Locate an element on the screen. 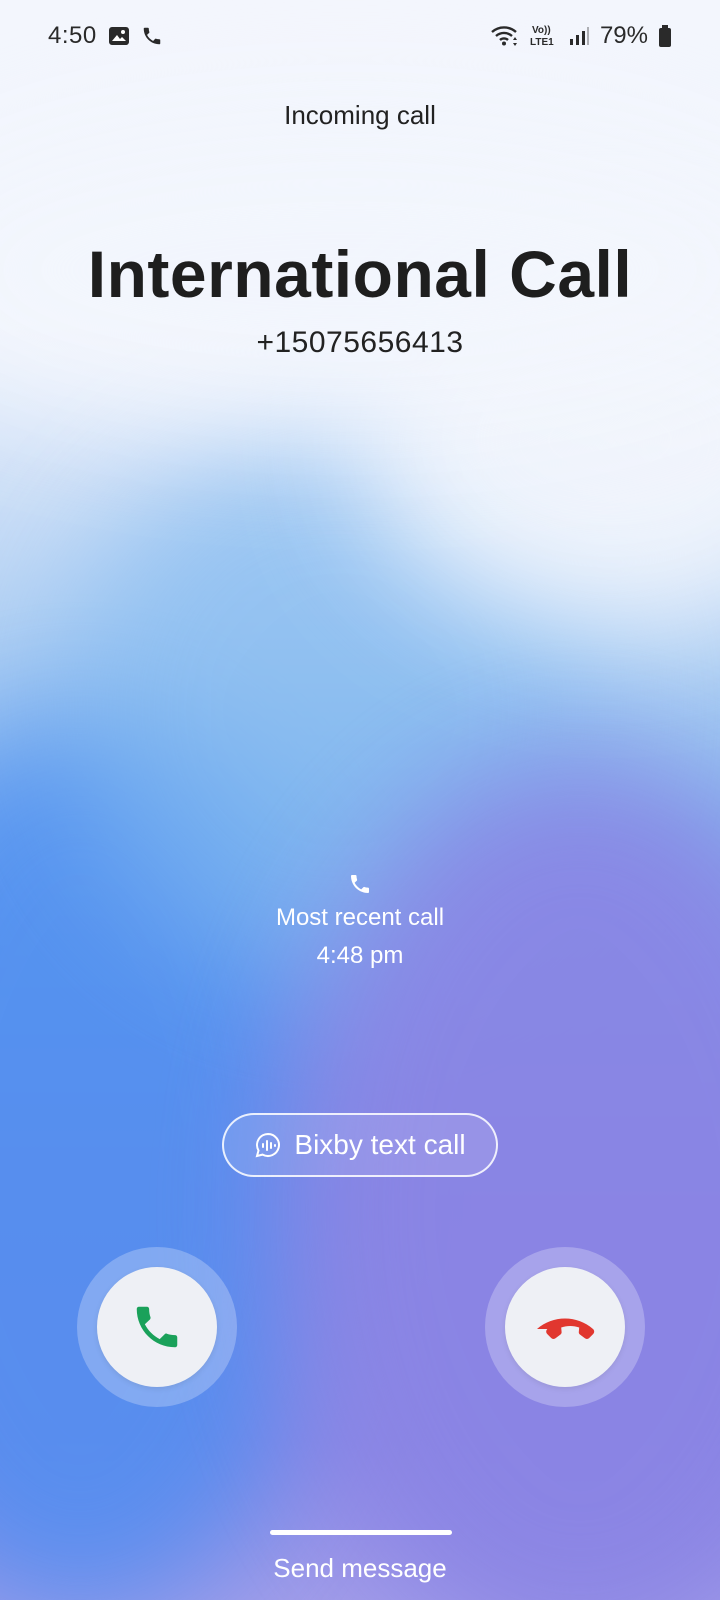  svg-text: Vo)) is located at coordinates (541, 30).